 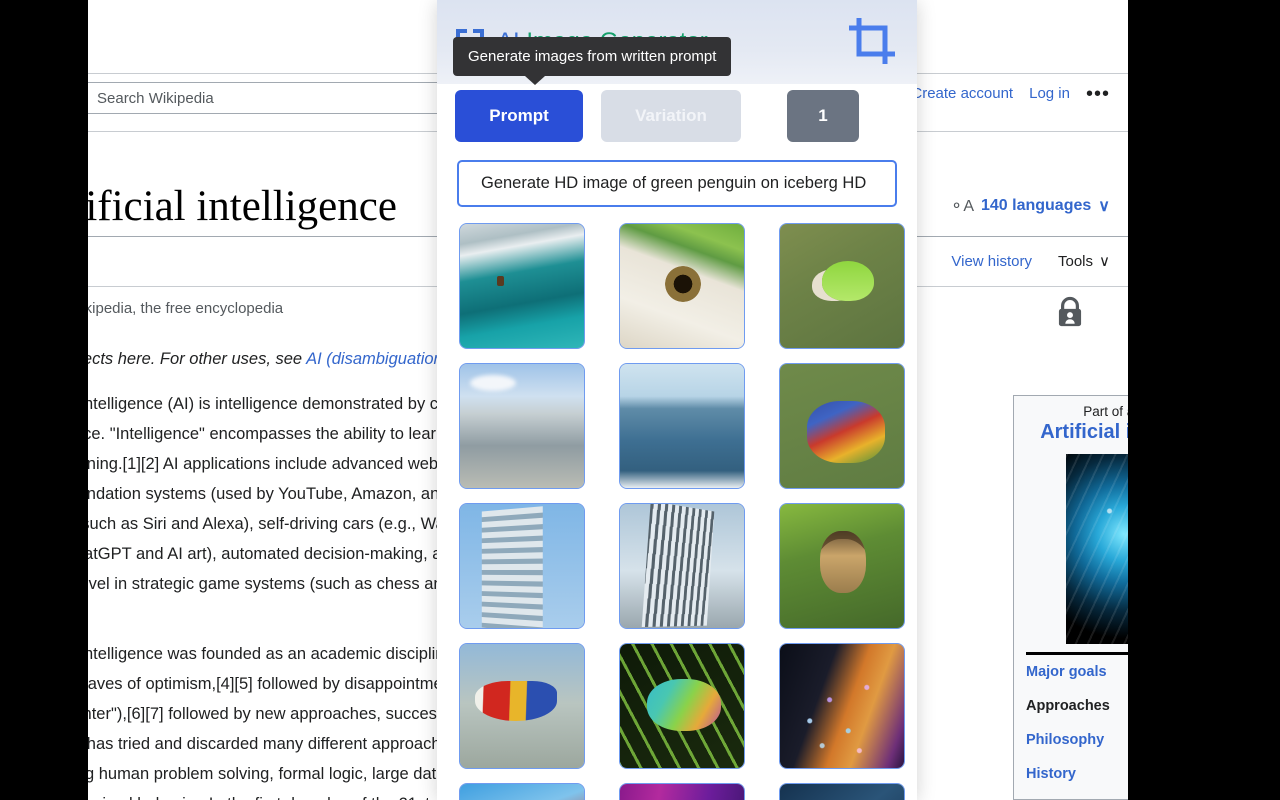 I want to click on infobox-row: History [show], so click(x=1076, y=774).